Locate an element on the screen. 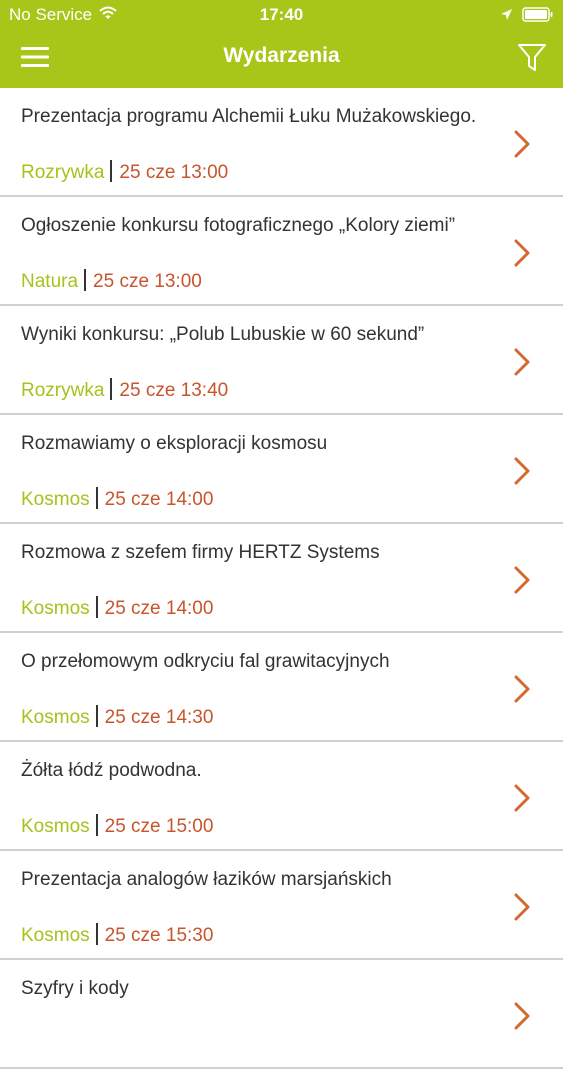  top-bar: No Service 17:40 Wydarzenia is located at coordinates (281, 44).